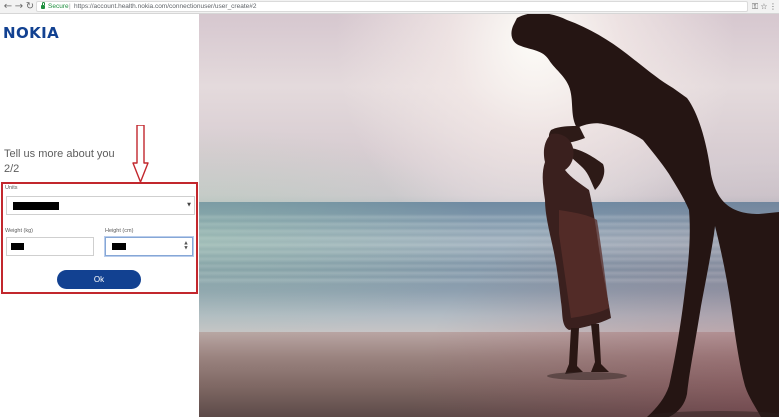 The height and width of the screenshot is (417, 779). Describe the element at coordinates (99, 238) in the screenshot. I see `highlighted-form-box: Units ▼ Weight (kg) Height (cm) ▲ ▼ Ok` at that location.